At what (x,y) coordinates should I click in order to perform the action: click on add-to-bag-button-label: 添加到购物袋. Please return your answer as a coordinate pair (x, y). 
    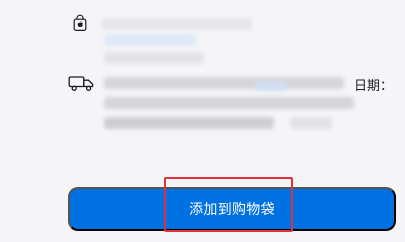
    Looking at the image, I should click on (232, 209).